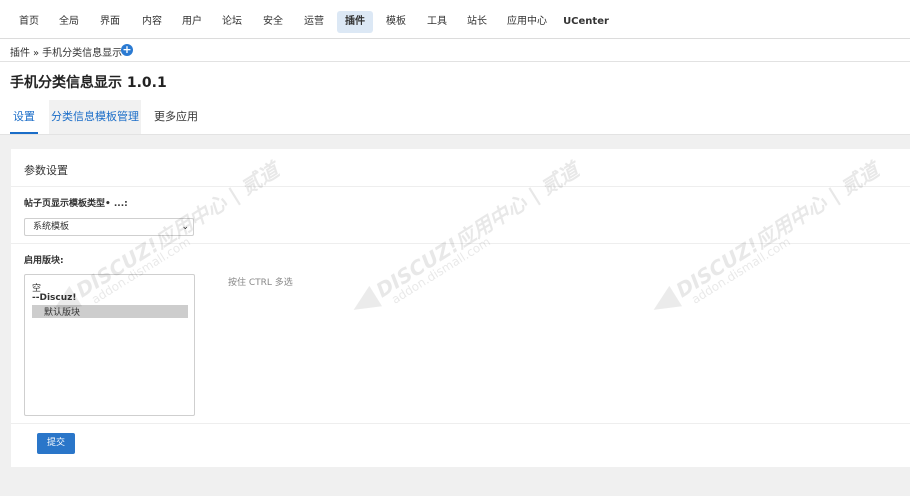 The image size is (910, 496). I want to click on template-type-label: 帖子页显示模板类型• ...:, so click(76, 204).